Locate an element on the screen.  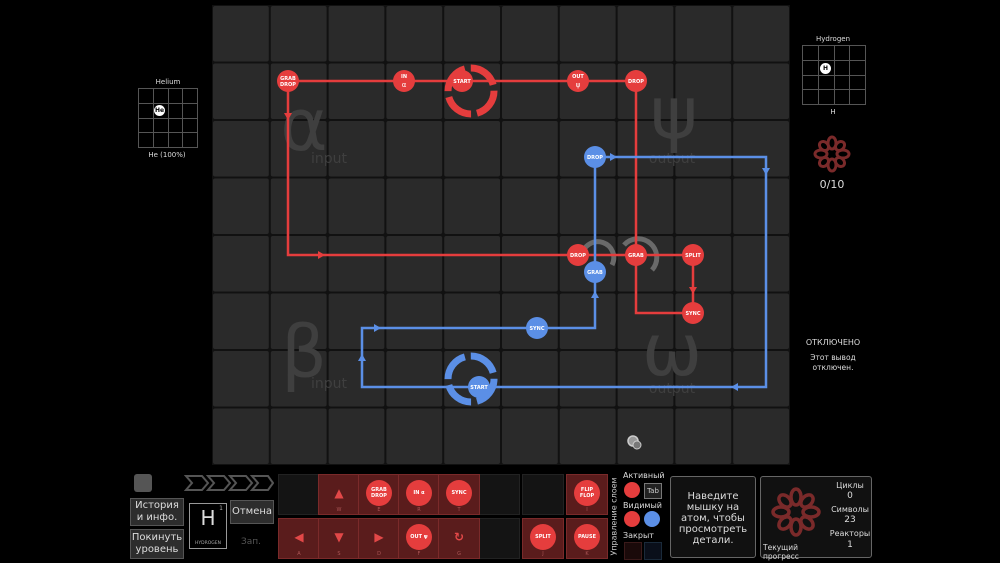
red-grab-node: GRAB is located at coordinates (636, 255).